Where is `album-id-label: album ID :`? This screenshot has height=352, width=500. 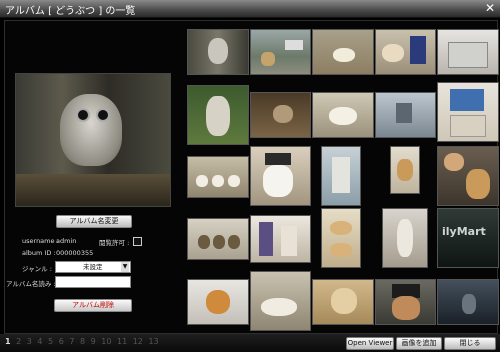 album-id-label: album ID : is located at coordinates (39, 253).